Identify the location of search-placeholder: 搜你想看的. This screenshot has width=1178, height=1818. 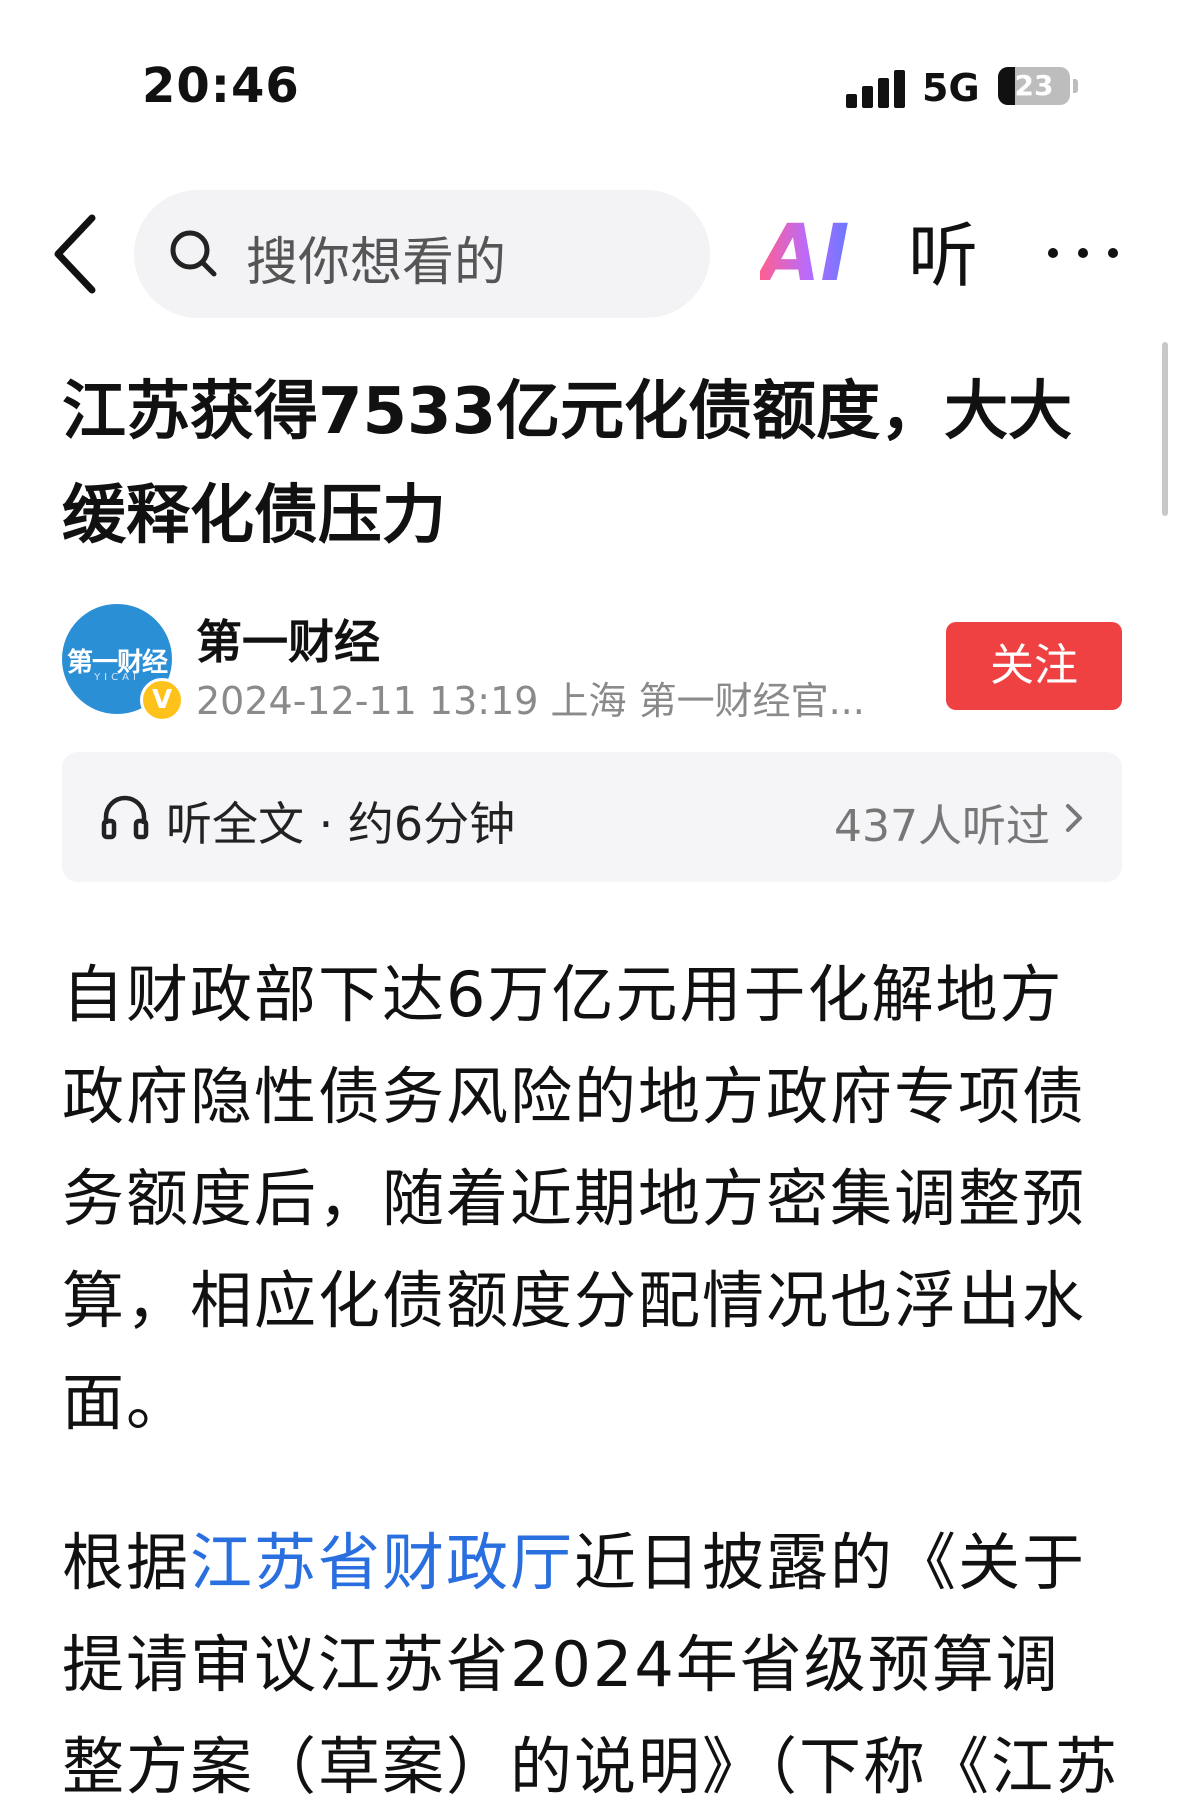
(376, 263).